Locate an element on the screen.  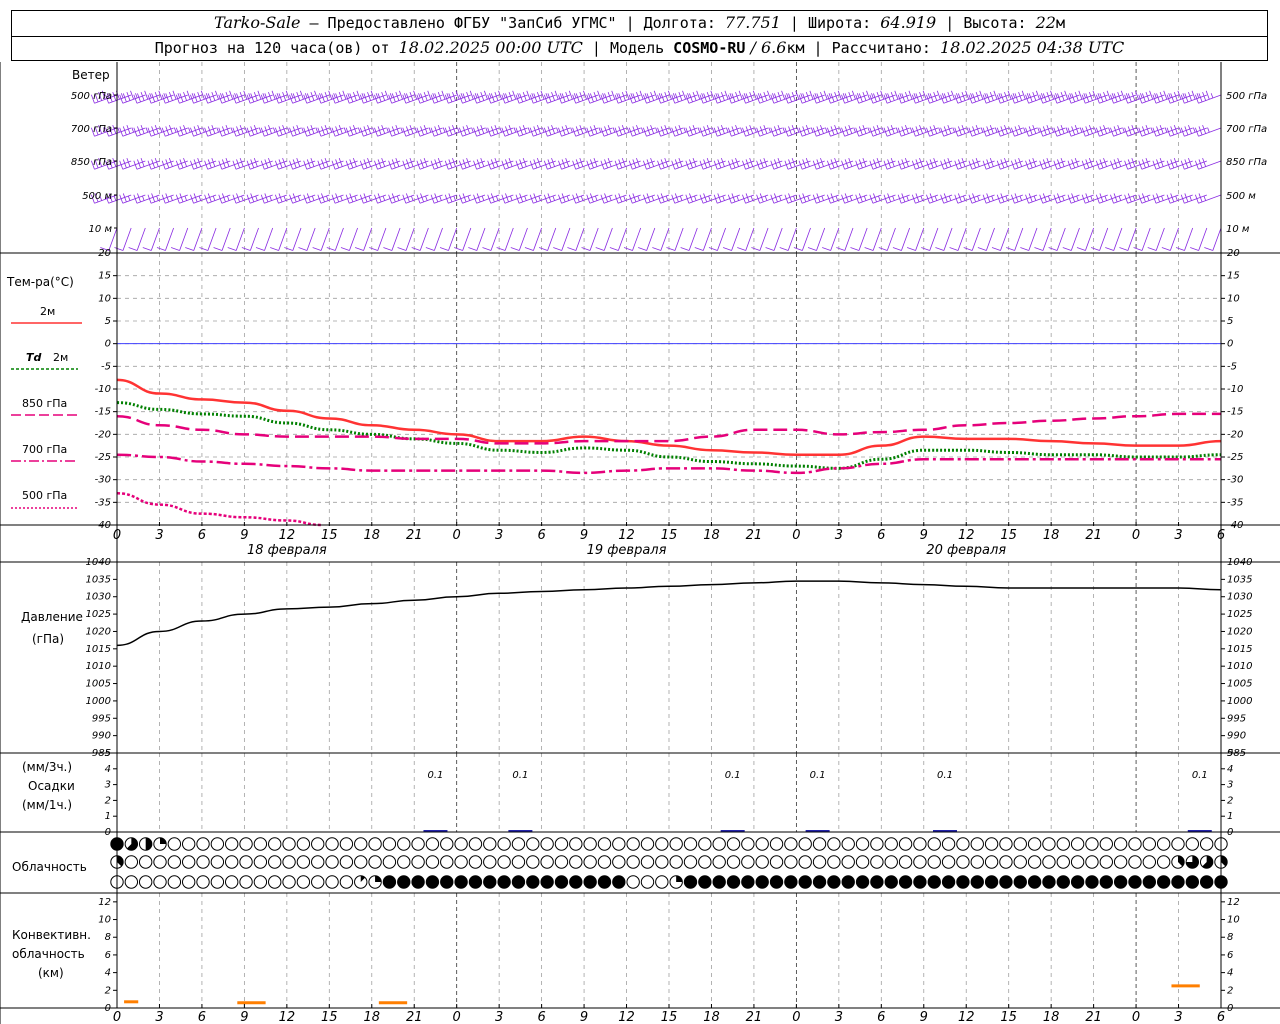
convective-panel is located at coordinates (662, 994).